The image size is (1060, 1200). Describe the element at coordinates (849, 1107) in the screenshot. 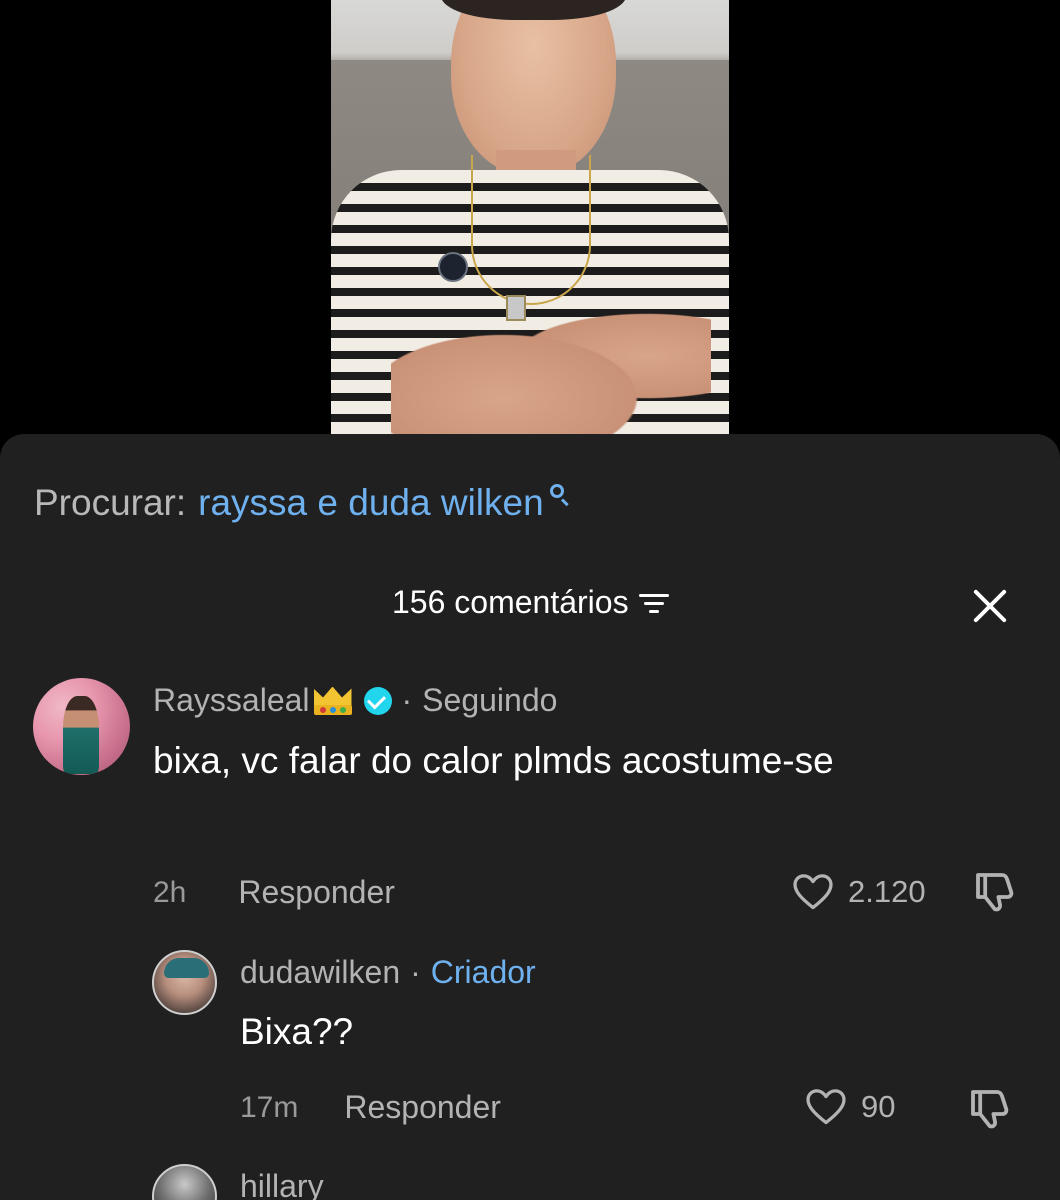

I see `like-button: 90` at that location.